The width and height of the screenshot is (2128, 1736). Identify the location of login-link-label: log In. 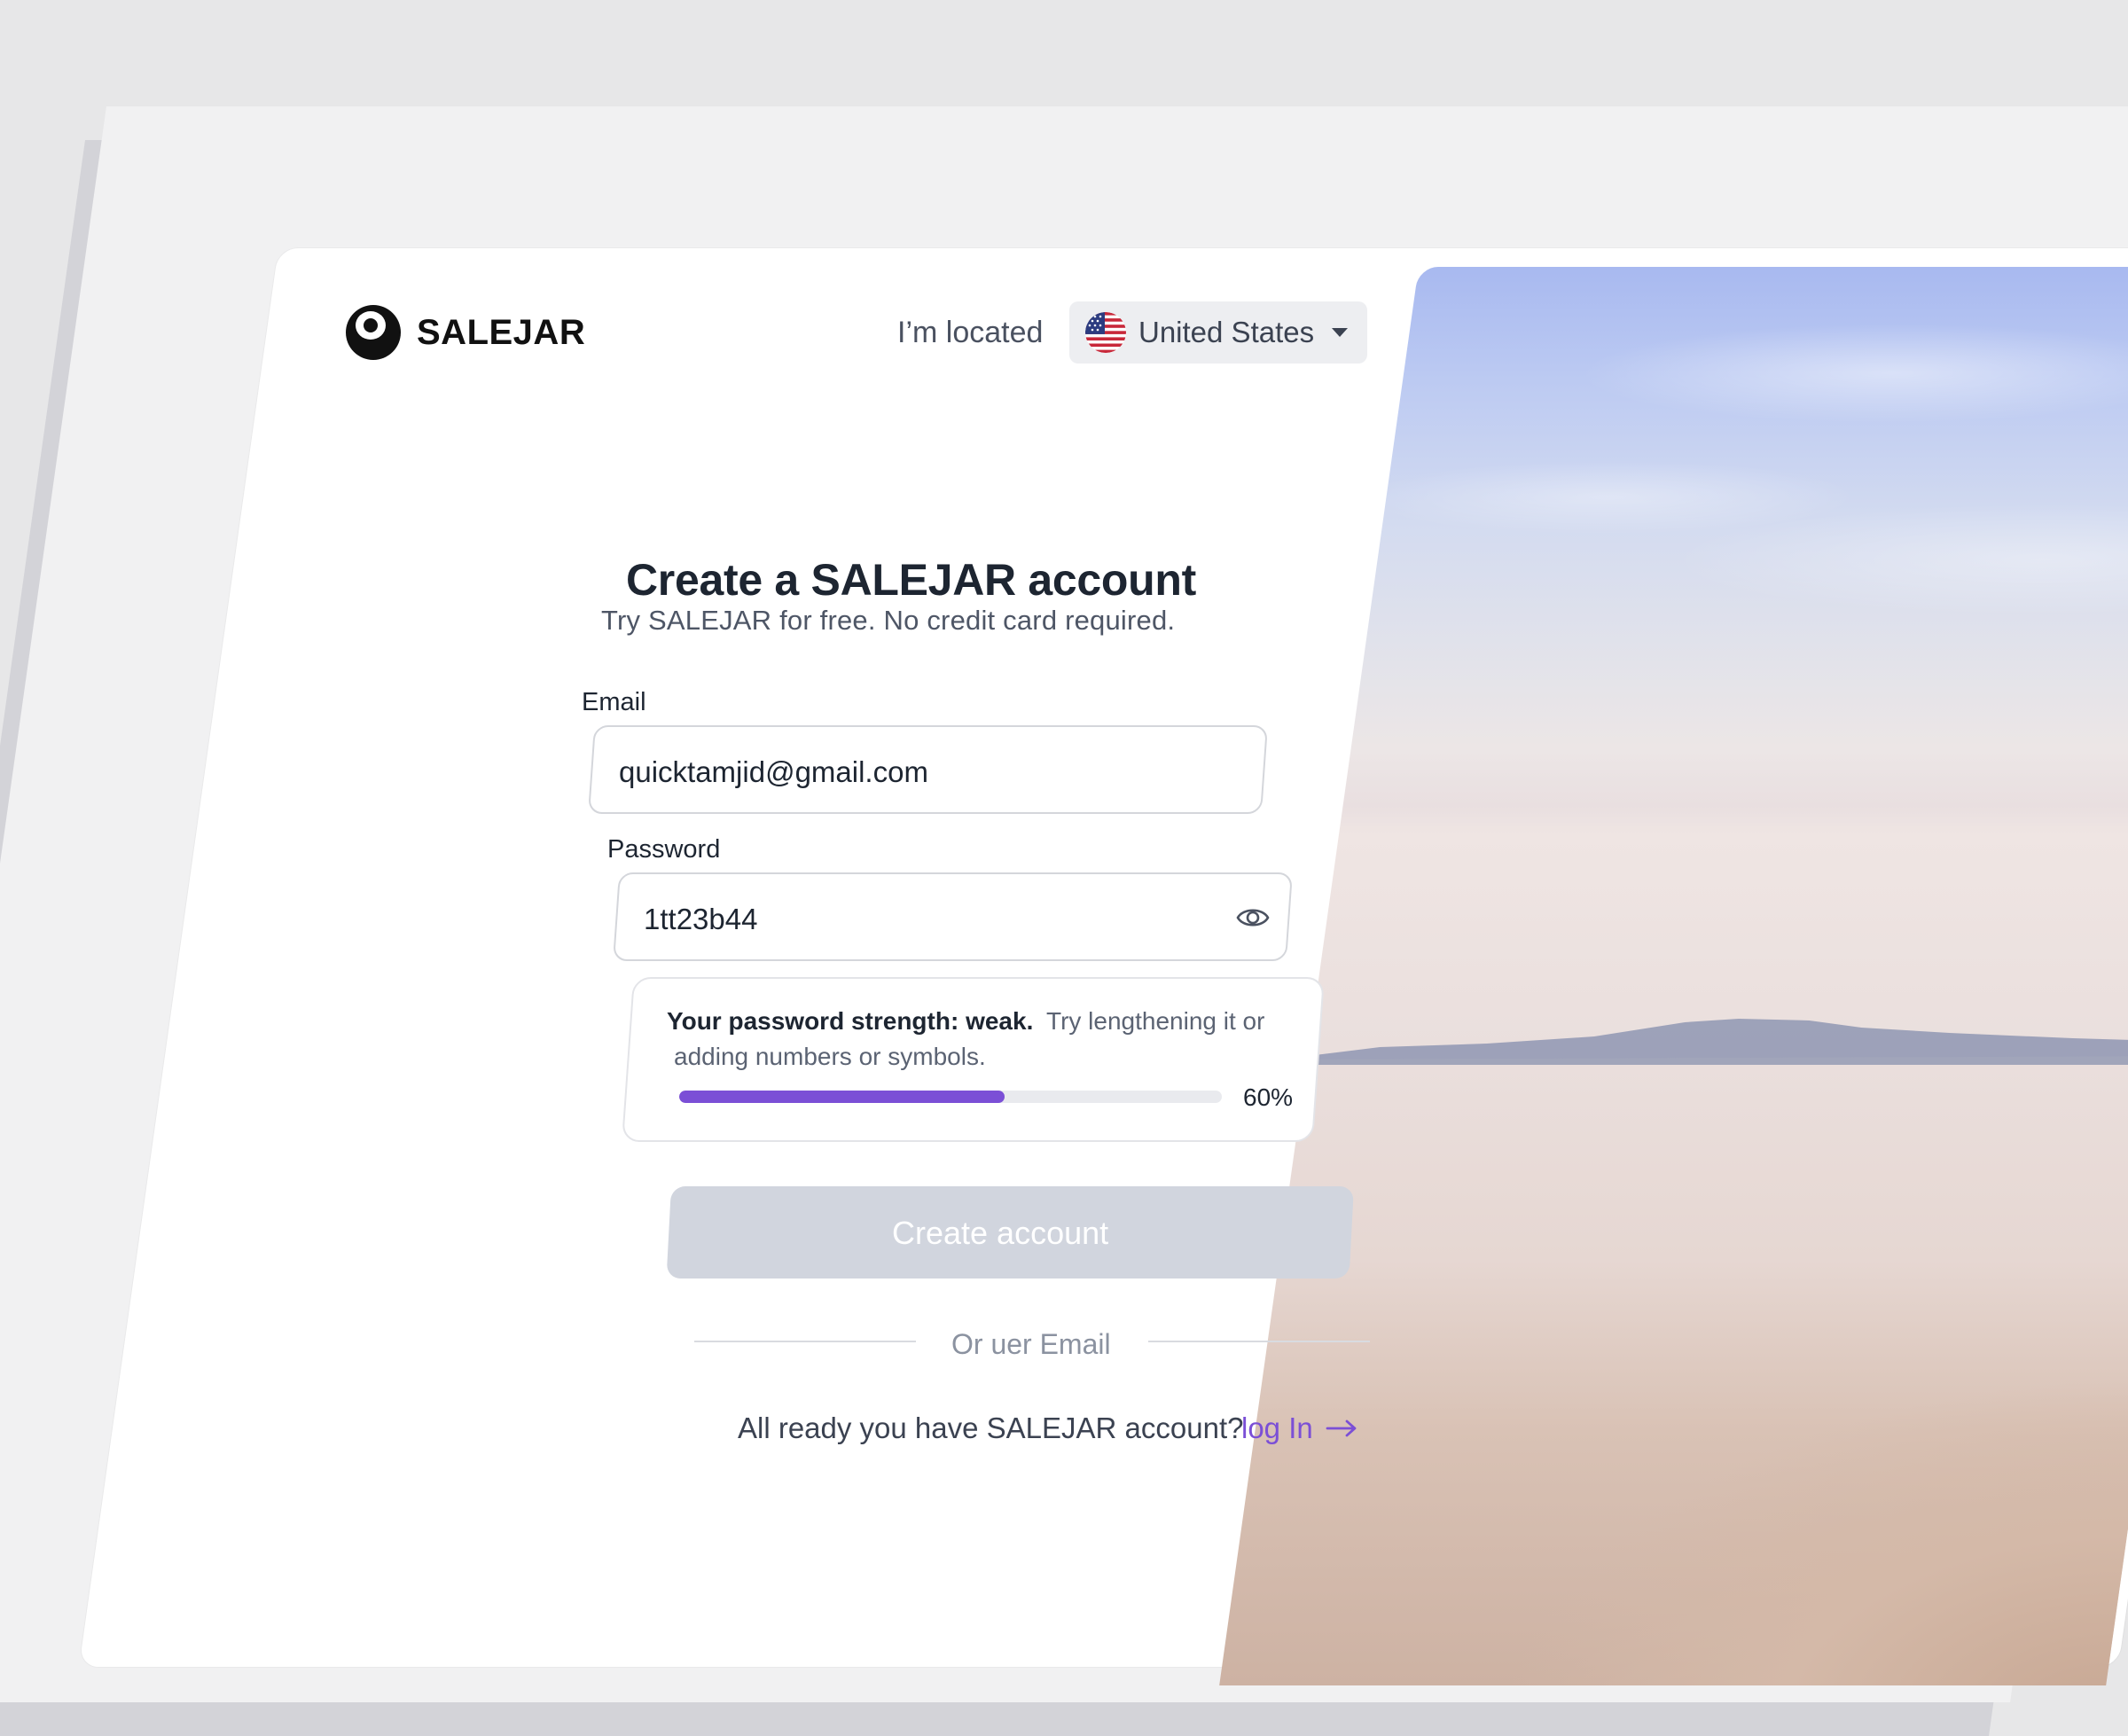
(1277, 1428).